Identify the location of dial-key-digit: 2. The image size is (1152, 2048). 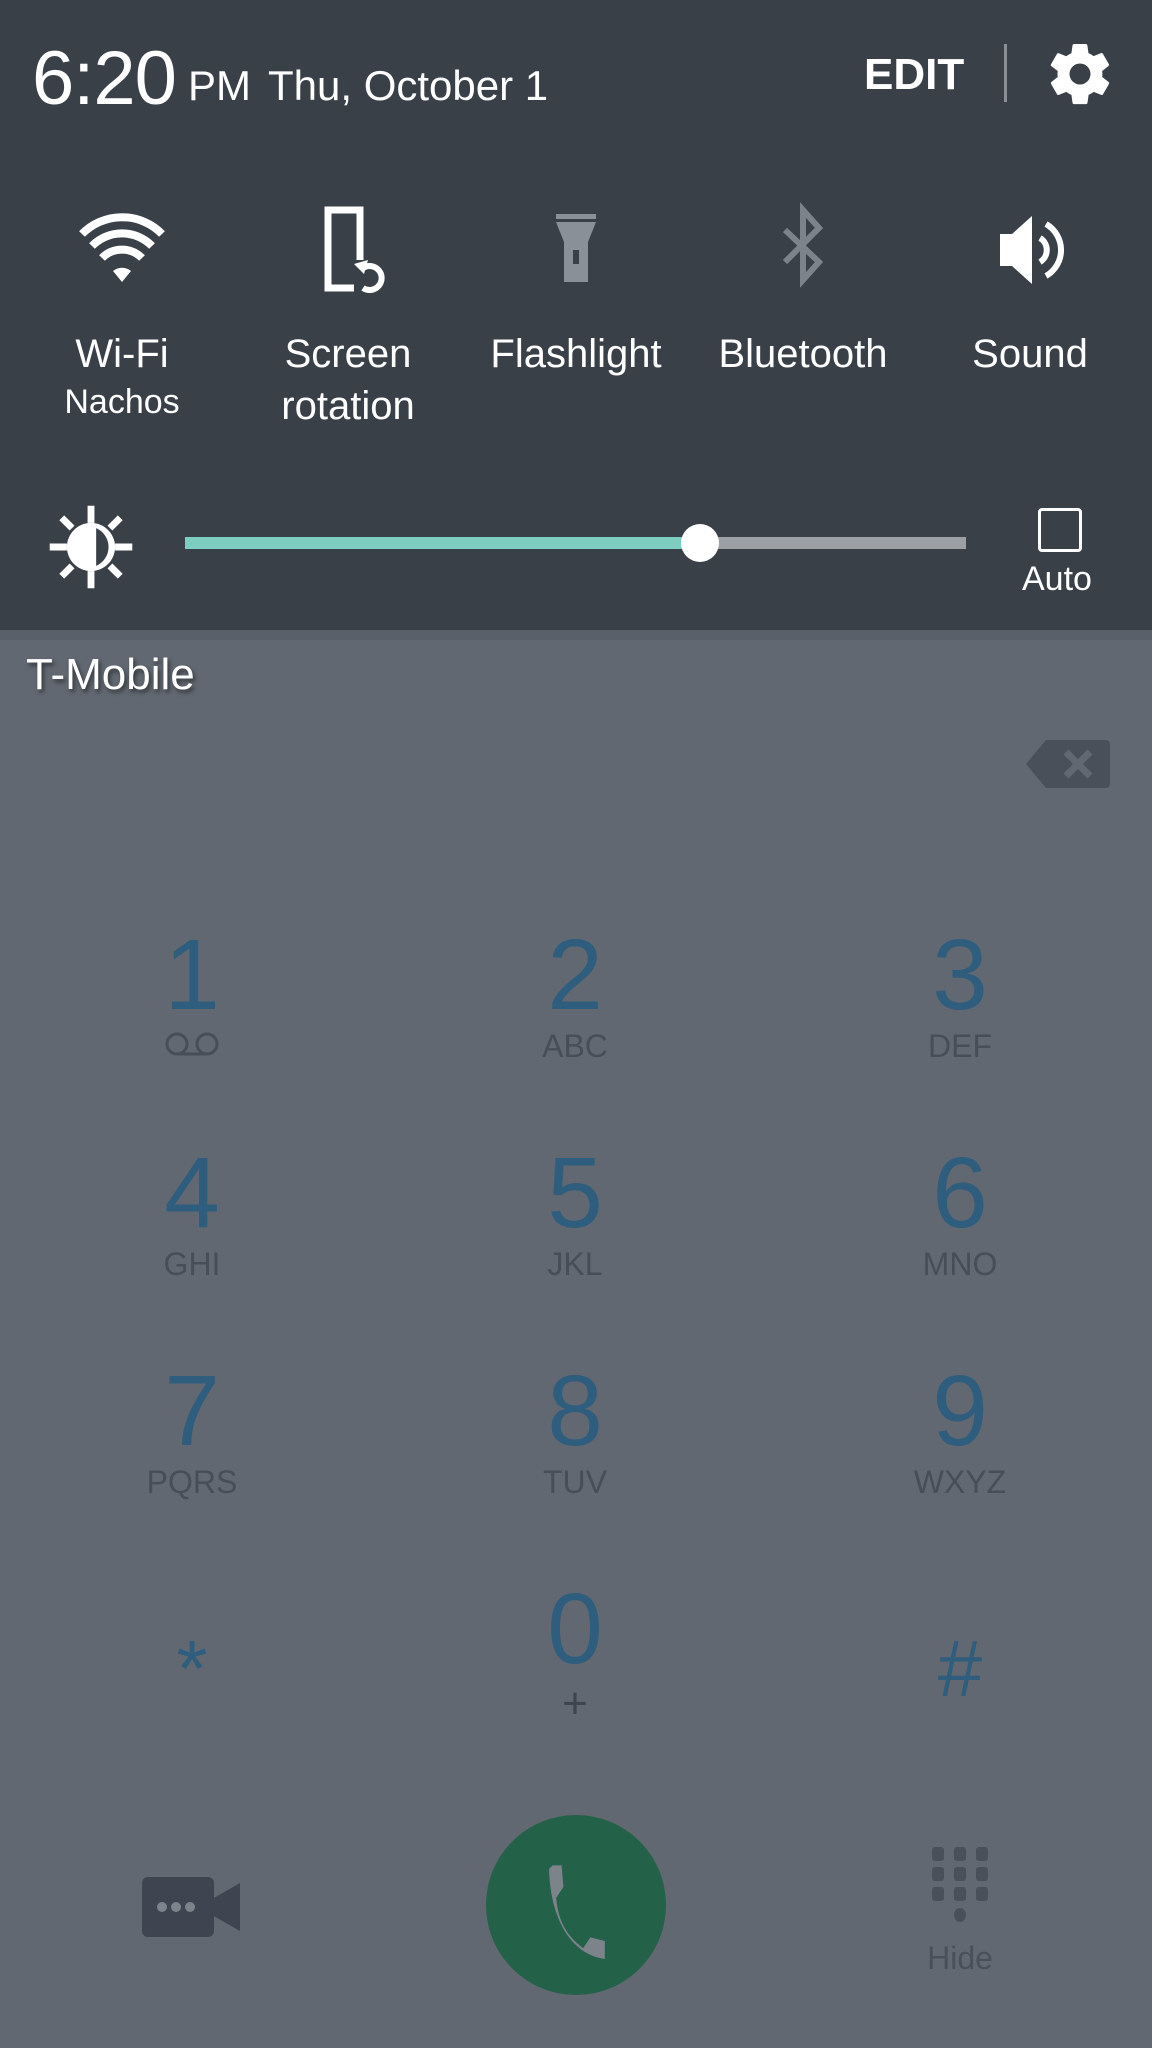
(575, 975).